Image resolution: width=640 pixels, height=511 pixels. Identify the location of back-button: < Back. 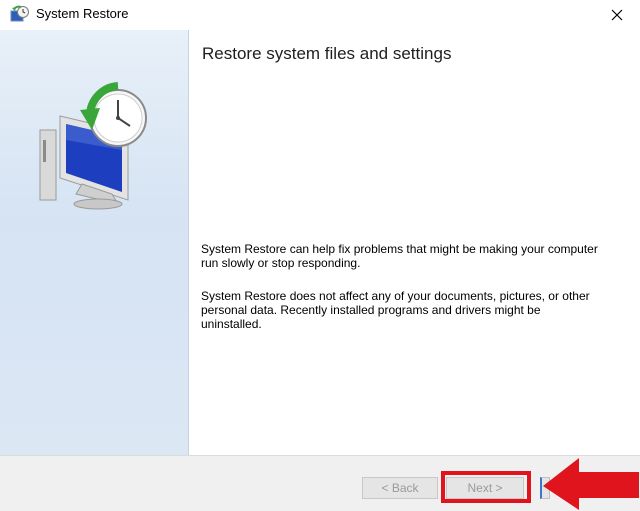
(400, 488).